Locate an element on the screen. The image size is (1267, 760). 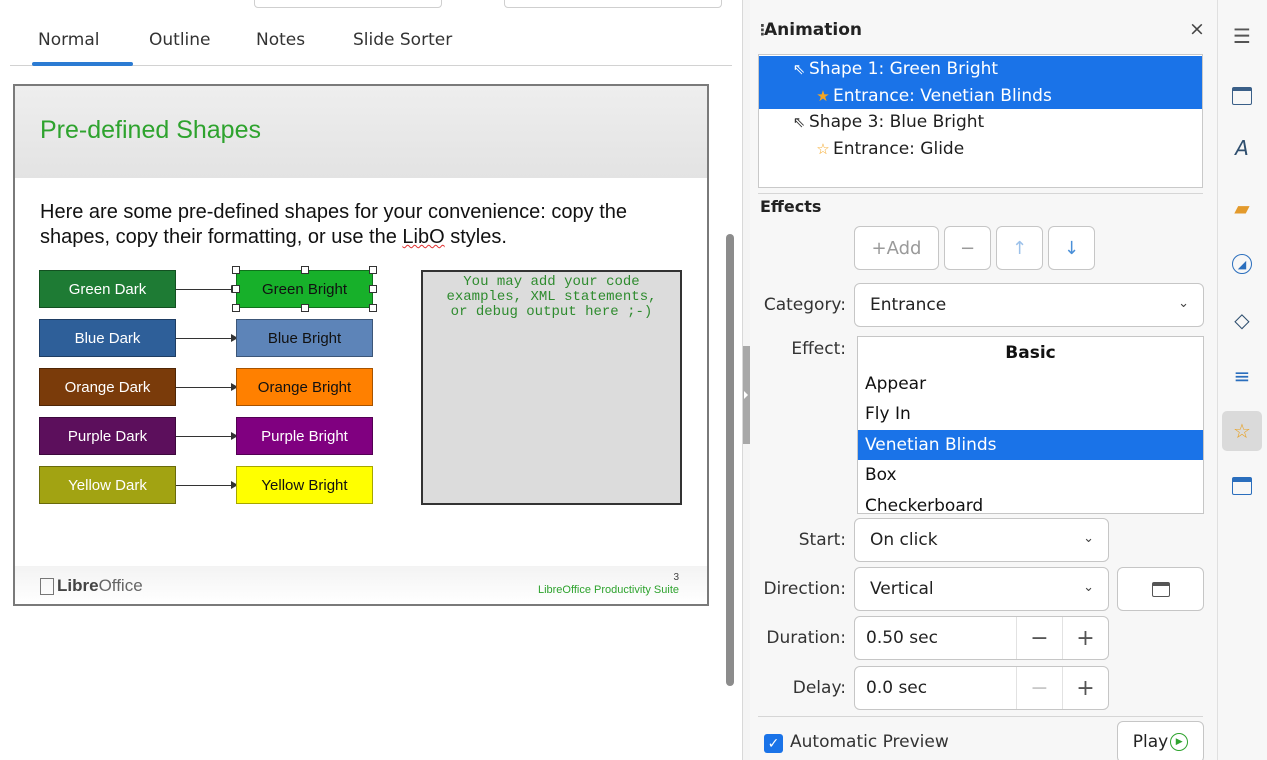
animation-item-shape-1: ⇖ Shape 1: Green Bright is located at coordinates (980, 69).